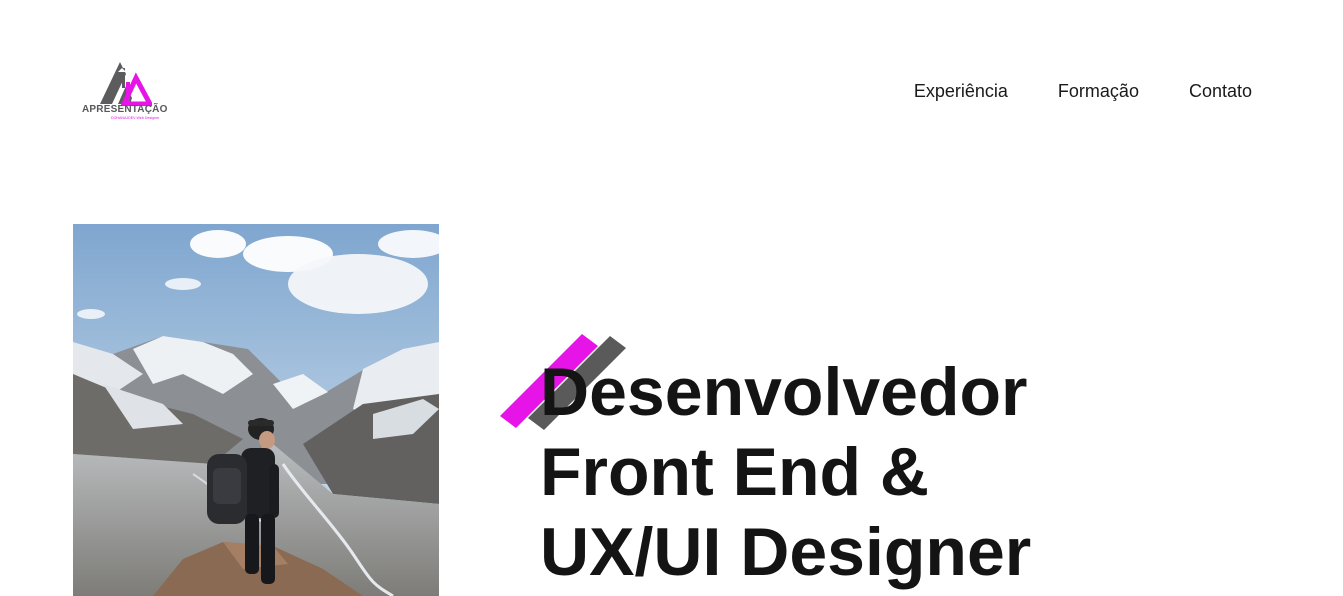 This screenshot has height=596, width=1343. What do you see at coordinates (135, 118) in the screenshot?
I see `logo-subtitle: DOHANAJDEV Web Designer` at bounding box center [135, 118].